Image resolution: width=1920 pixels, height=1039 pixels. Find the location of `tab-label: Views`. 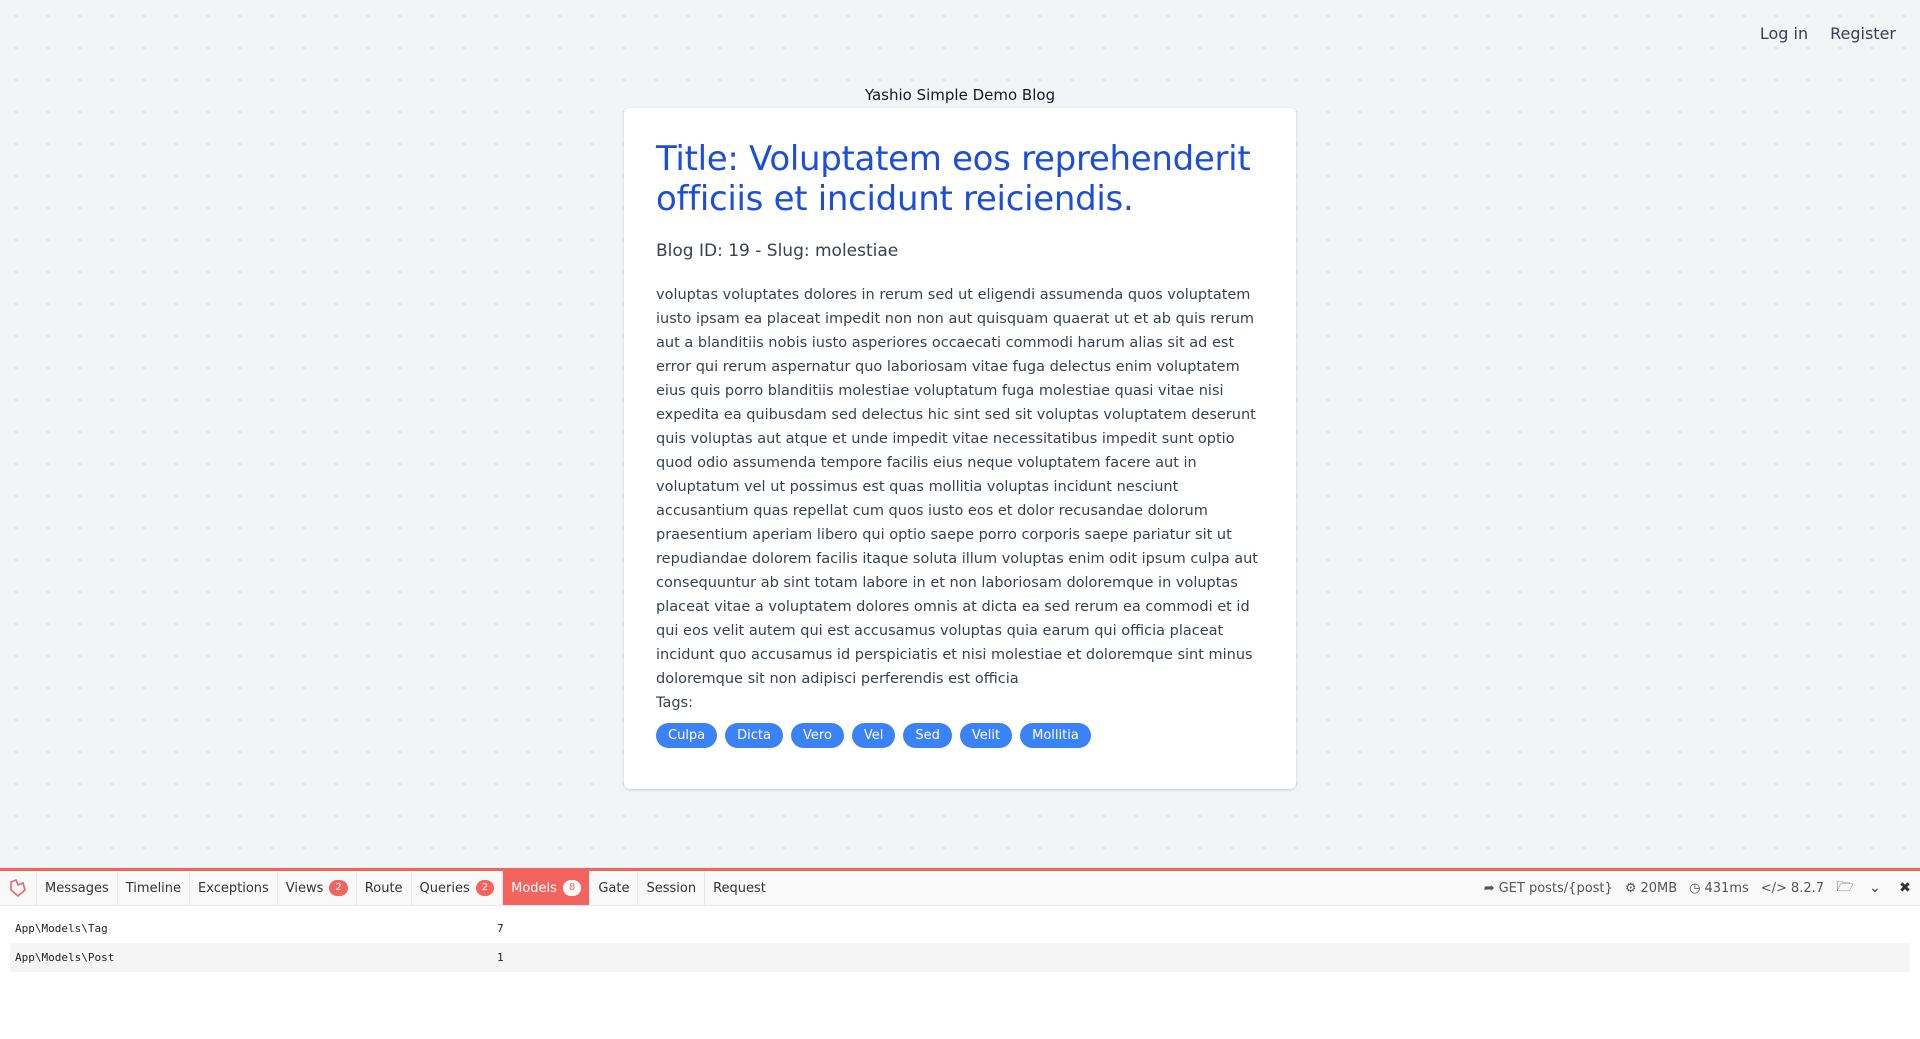

tab-label: Views is located at coordinates (304, 888).